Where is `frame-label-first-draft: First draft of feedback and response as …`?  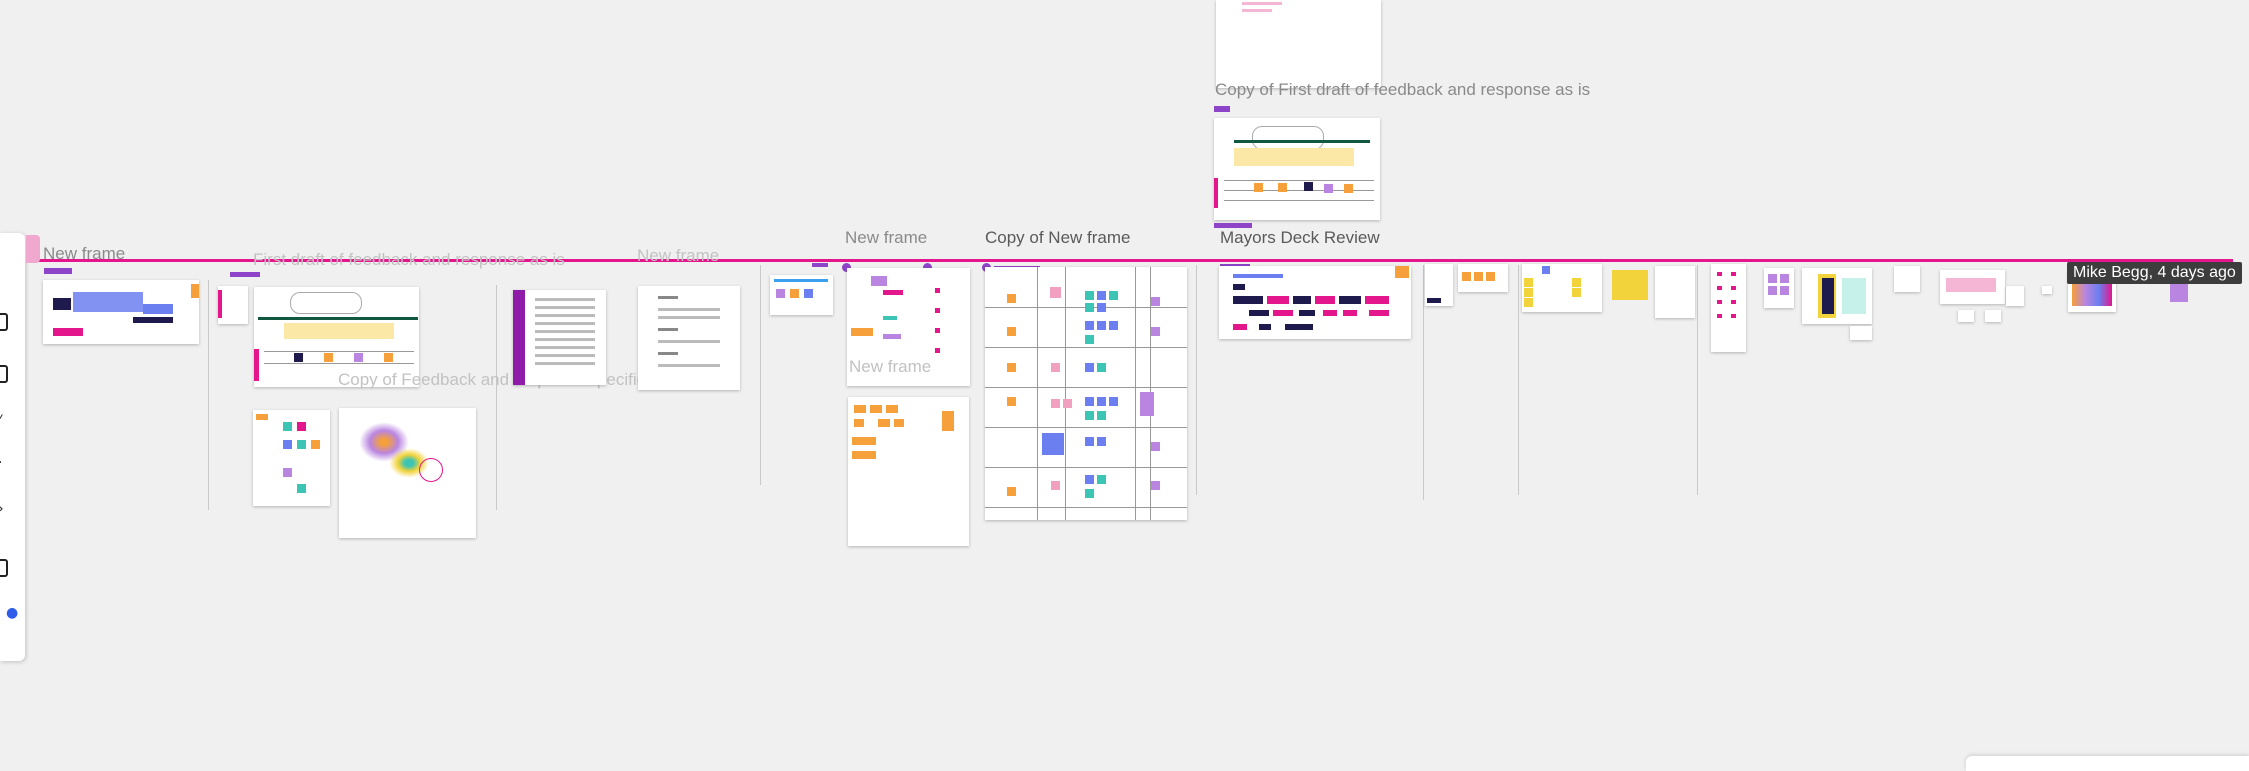
frame-label-first-draft: First draft of feedback and response as … is located at coordinates (409, 259).